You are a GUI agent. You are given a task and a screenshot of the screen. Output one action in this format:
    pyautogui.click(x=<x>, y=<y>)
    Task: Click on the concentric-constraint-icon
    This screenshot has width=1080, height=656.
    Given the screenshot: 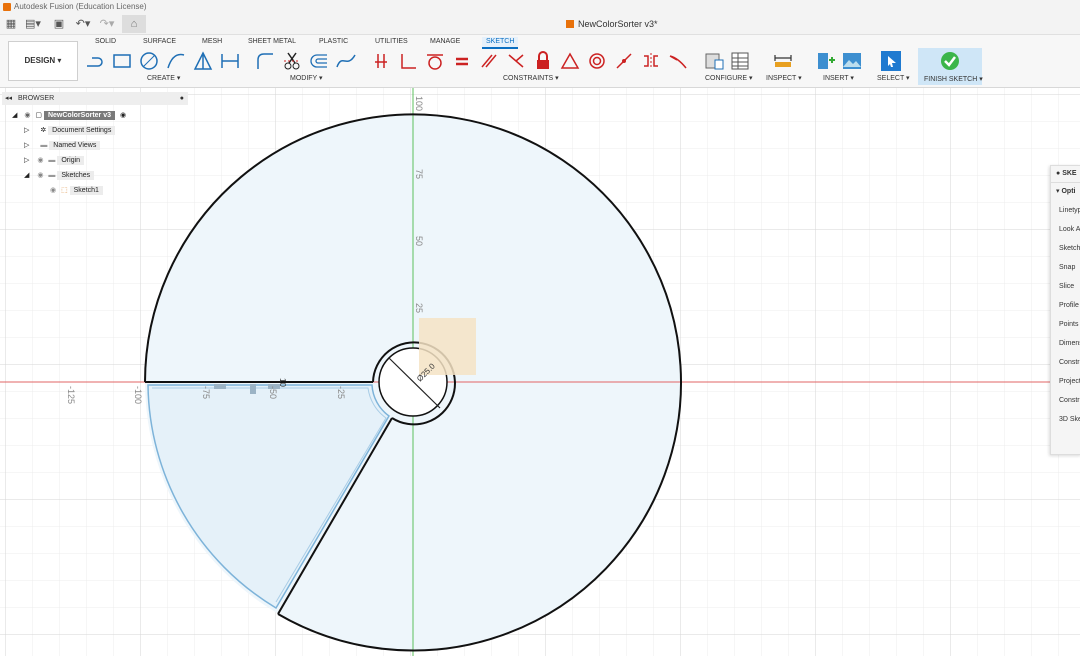 What is the action you would take?
    pyautogui.click(x=597, y=61)
    